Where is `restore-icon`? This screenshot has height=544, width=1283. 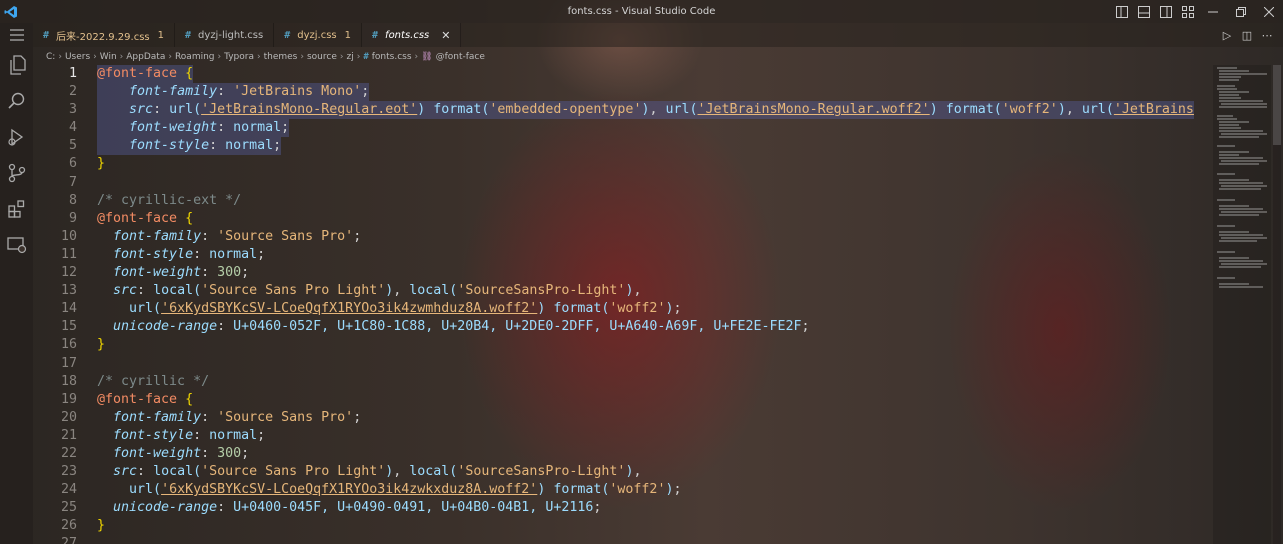
restore-icon is located at coordinates (1241, 11).